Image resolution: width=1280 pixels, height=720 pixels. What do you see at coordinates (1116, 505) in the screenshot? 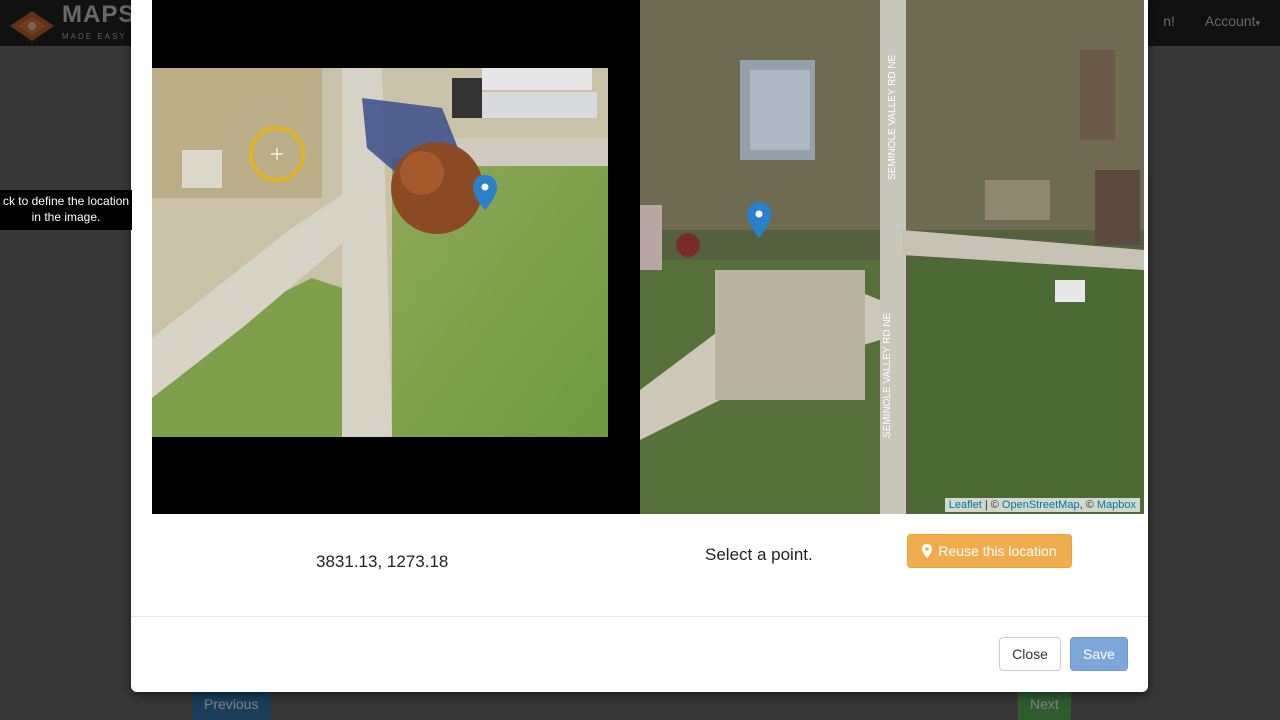
I see `mapbox-link: Mapbox` at bounding box center [1116, 505].